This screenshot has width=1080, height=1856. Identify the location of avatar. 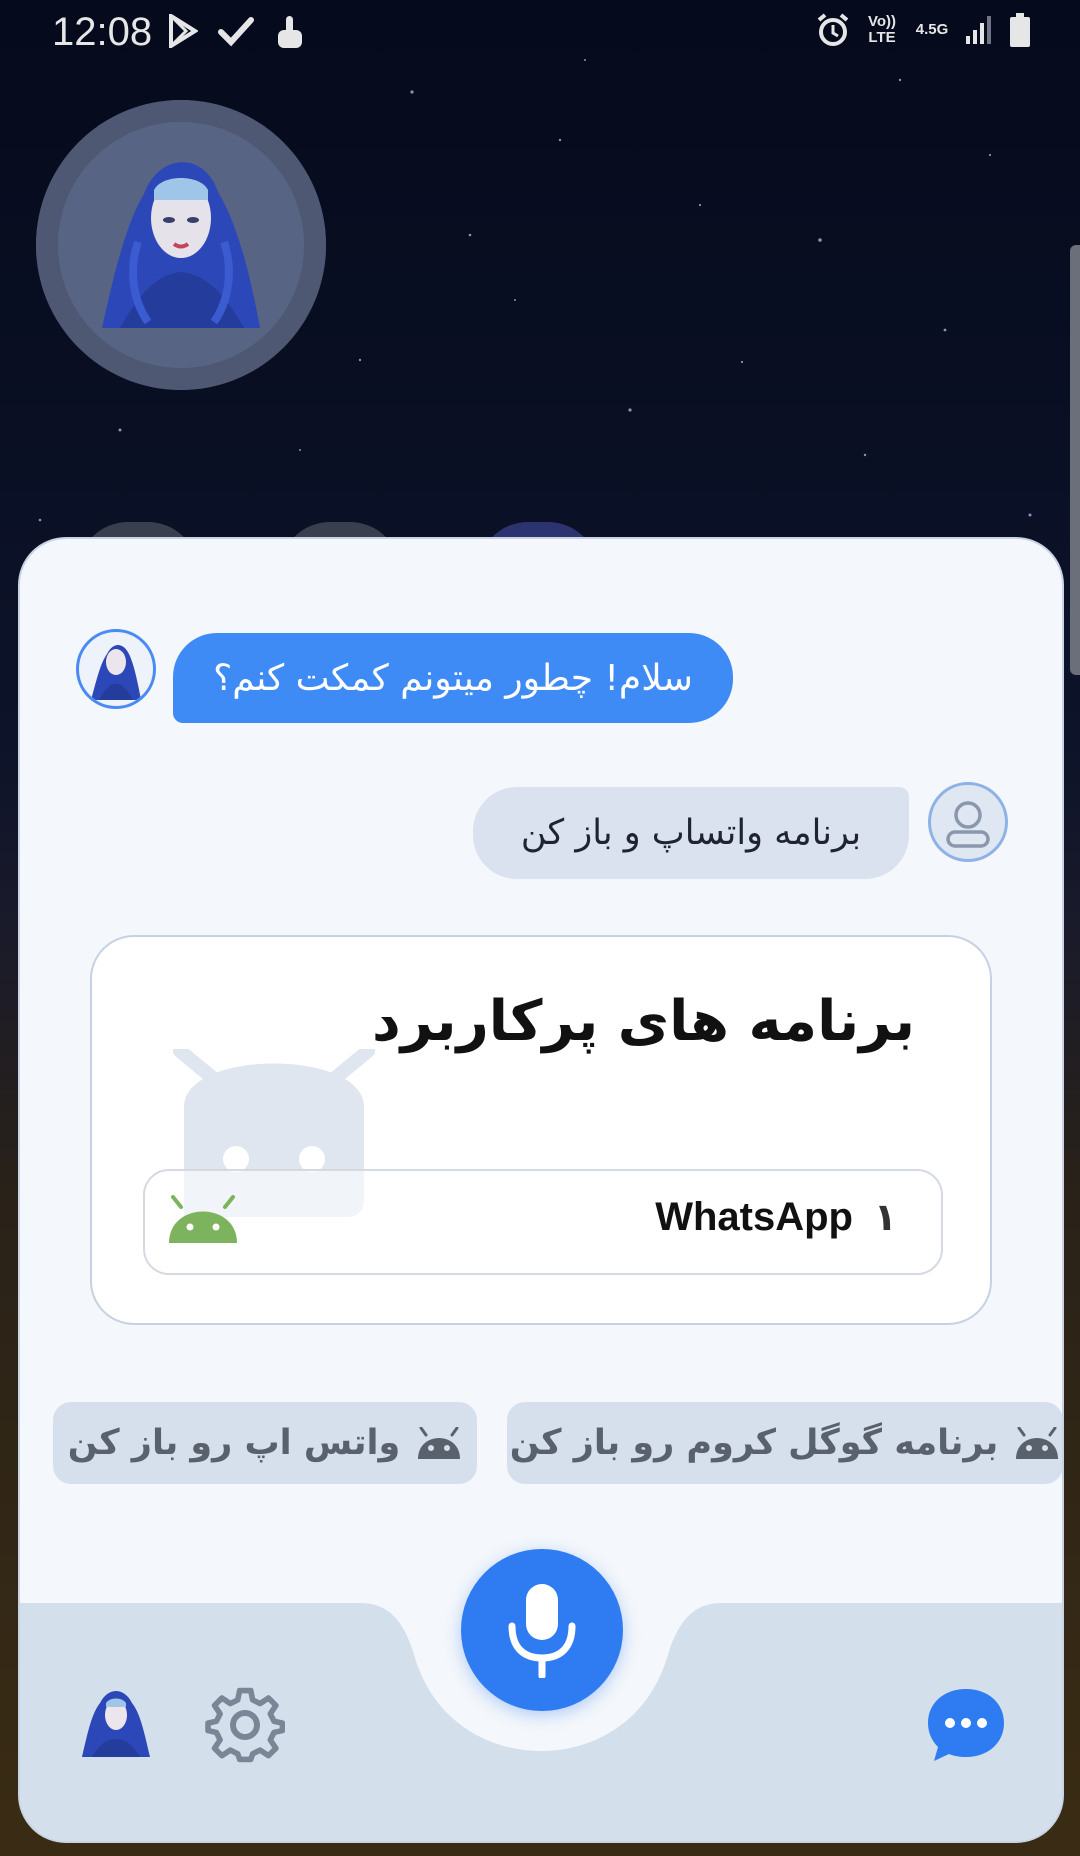
(116, 1721).